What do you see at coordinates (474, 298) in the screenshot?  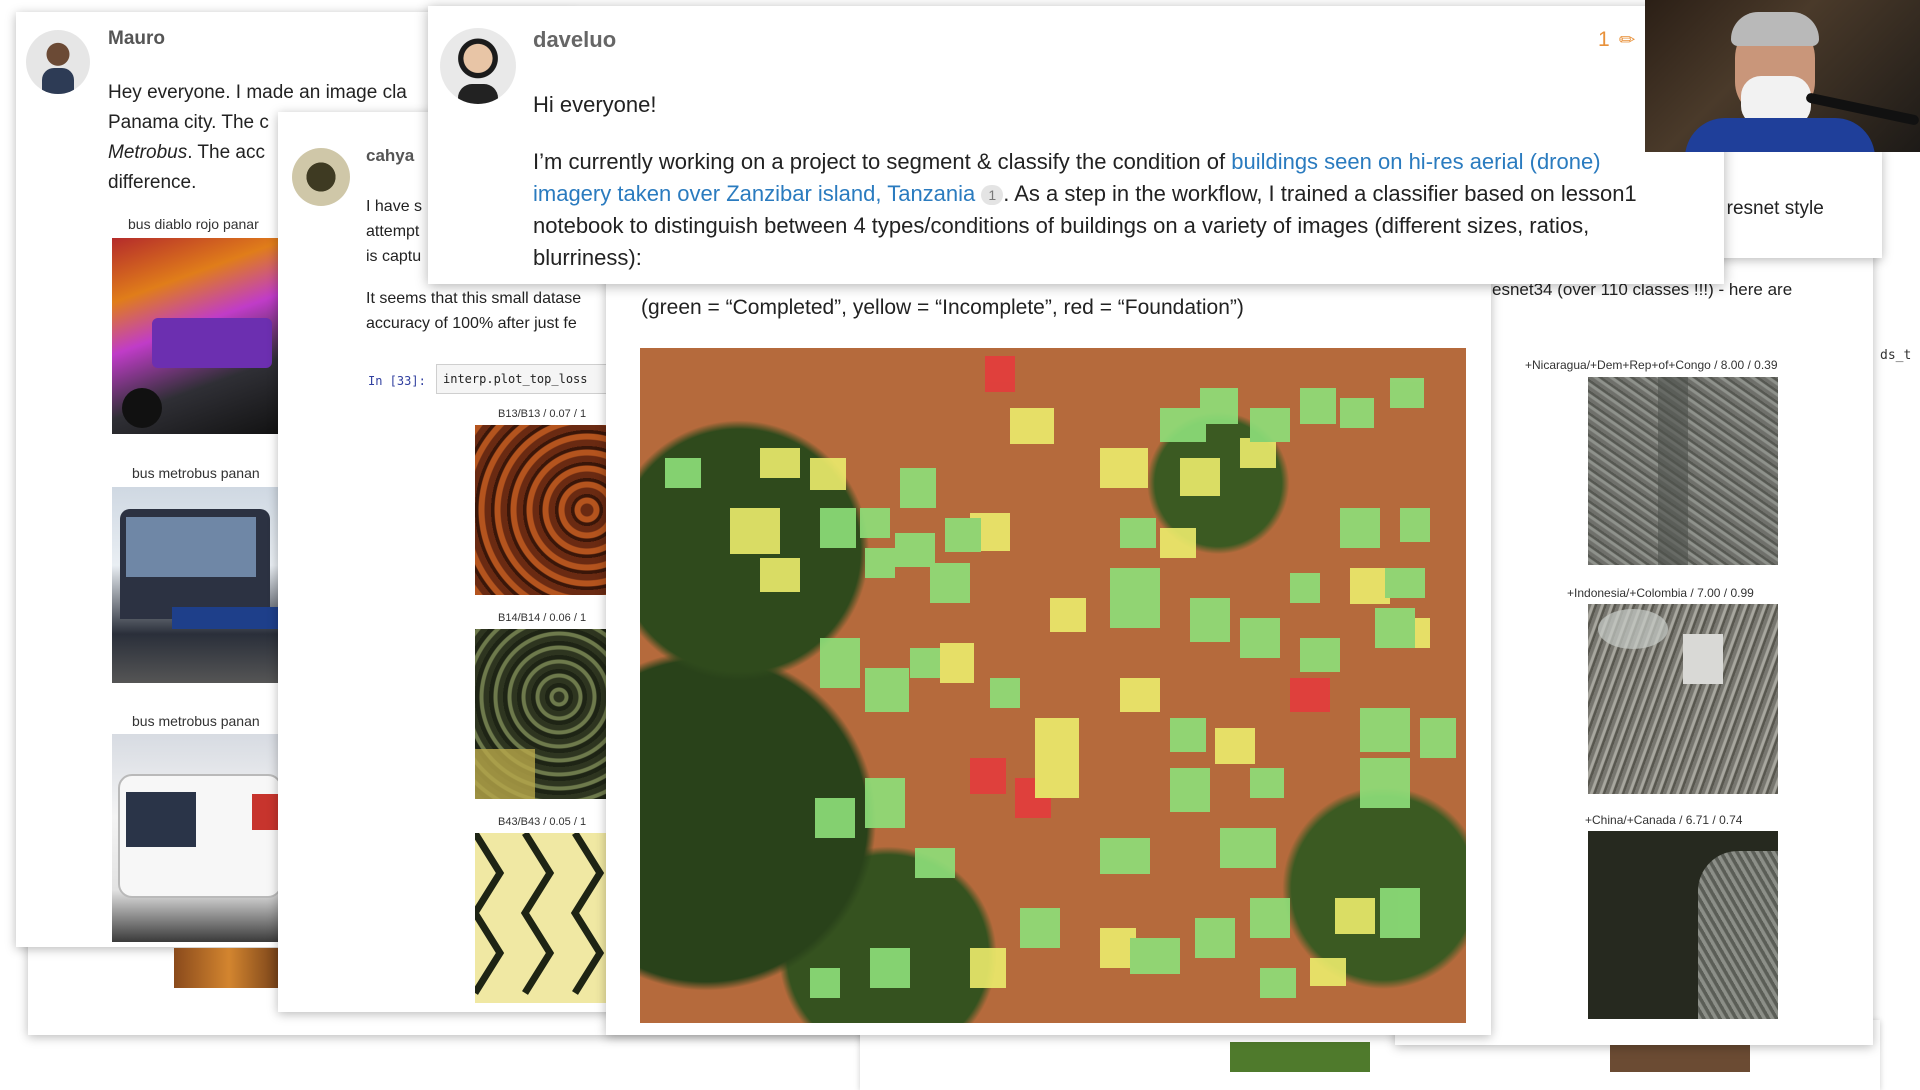 I see `post-line: It seems that this small datase` at bounding box center [474, 298].